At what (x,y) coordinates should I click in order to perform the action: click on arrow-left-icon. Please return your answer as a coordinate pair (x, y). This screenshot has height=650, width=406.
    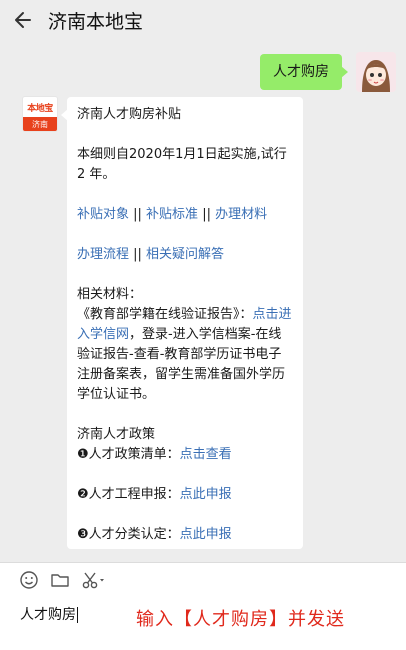
    Looking at the image, I should click on (23, 20).